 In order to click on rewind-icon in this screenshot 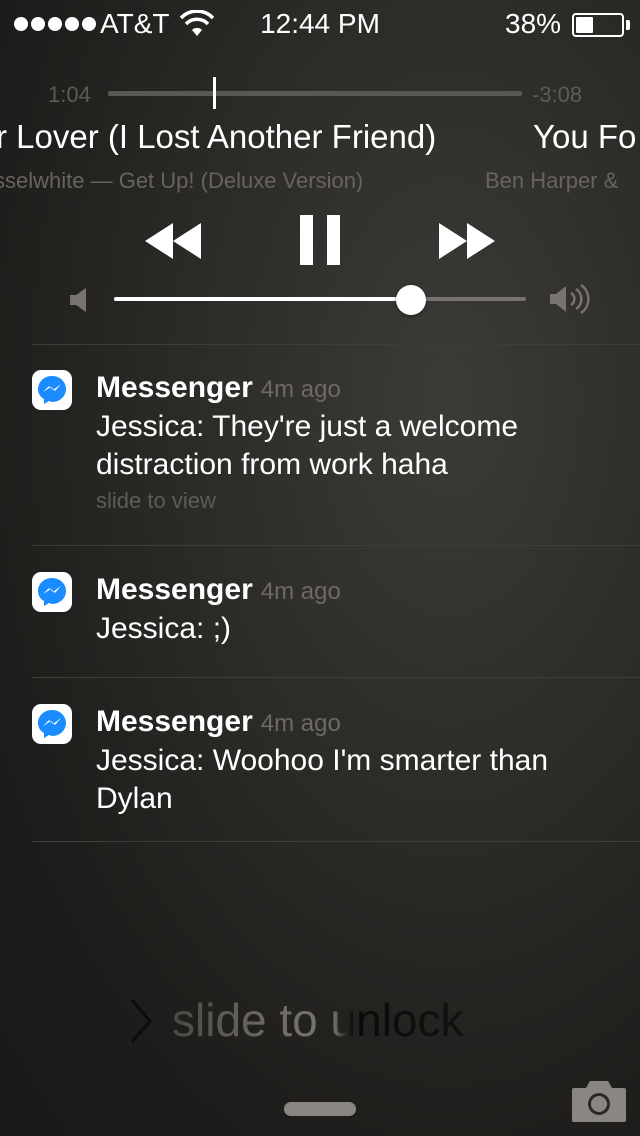, I will do `click(173, 241)`.